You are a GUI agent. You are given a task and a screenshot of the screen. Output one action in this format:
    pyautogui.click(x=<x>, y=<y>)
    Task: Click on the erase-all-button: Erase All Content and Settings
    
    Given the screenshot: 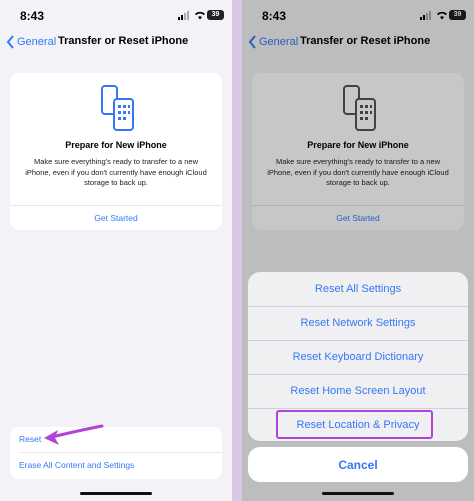 What is the action you would take?
    pyautogui.click(x=76, y=465)
    